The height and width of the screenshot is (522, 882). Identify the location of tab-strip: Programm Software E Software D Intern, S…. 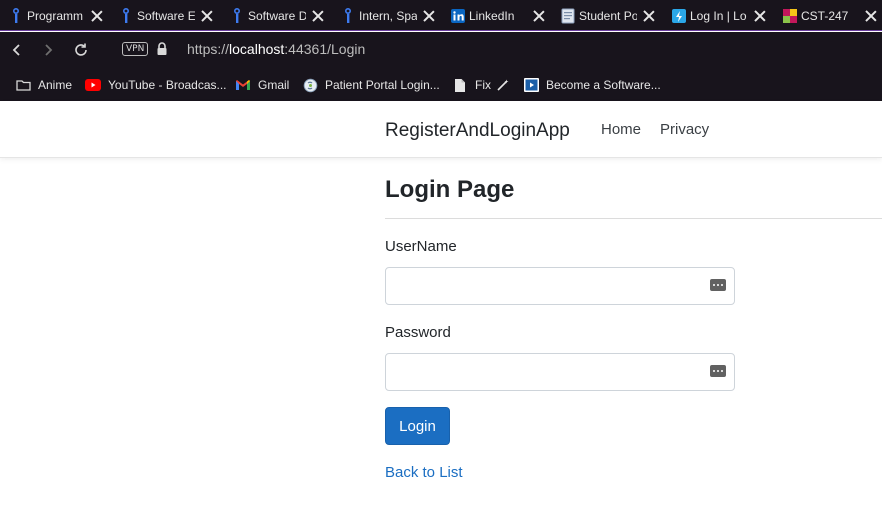
(441, 15).